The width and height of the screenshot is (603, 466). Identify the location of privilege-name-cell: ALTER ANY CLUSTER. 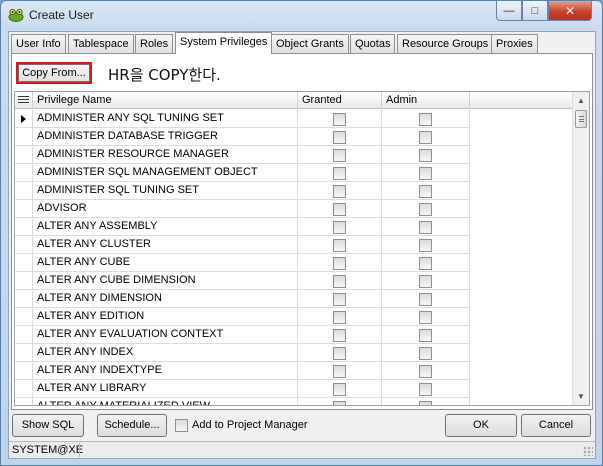
(165, 245).